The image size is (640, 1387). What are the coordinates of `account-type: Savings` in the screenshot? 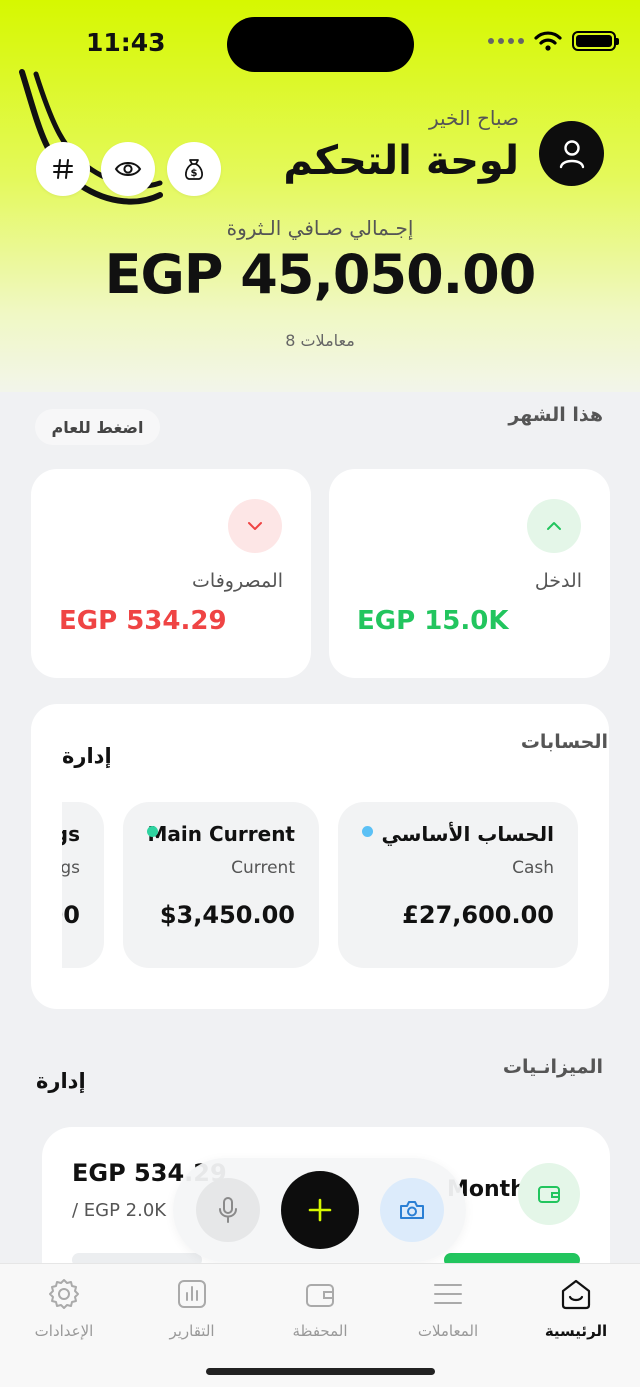 It's located at (71, 868).